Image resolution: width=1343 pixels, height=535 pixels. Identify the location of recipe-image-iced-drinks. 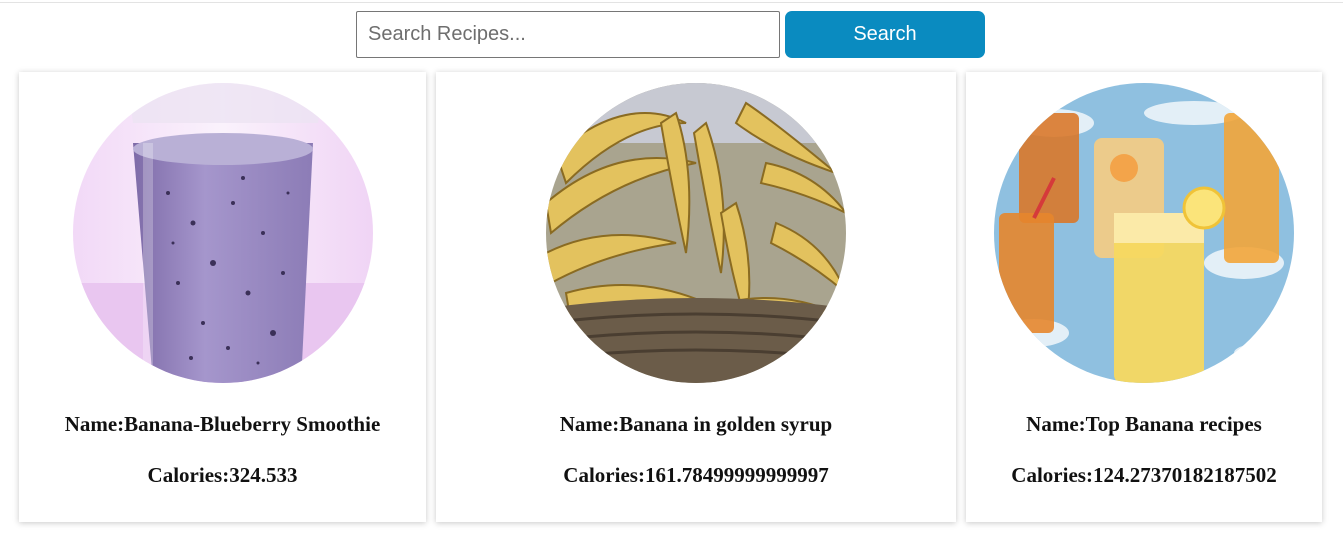
(1144, 233).